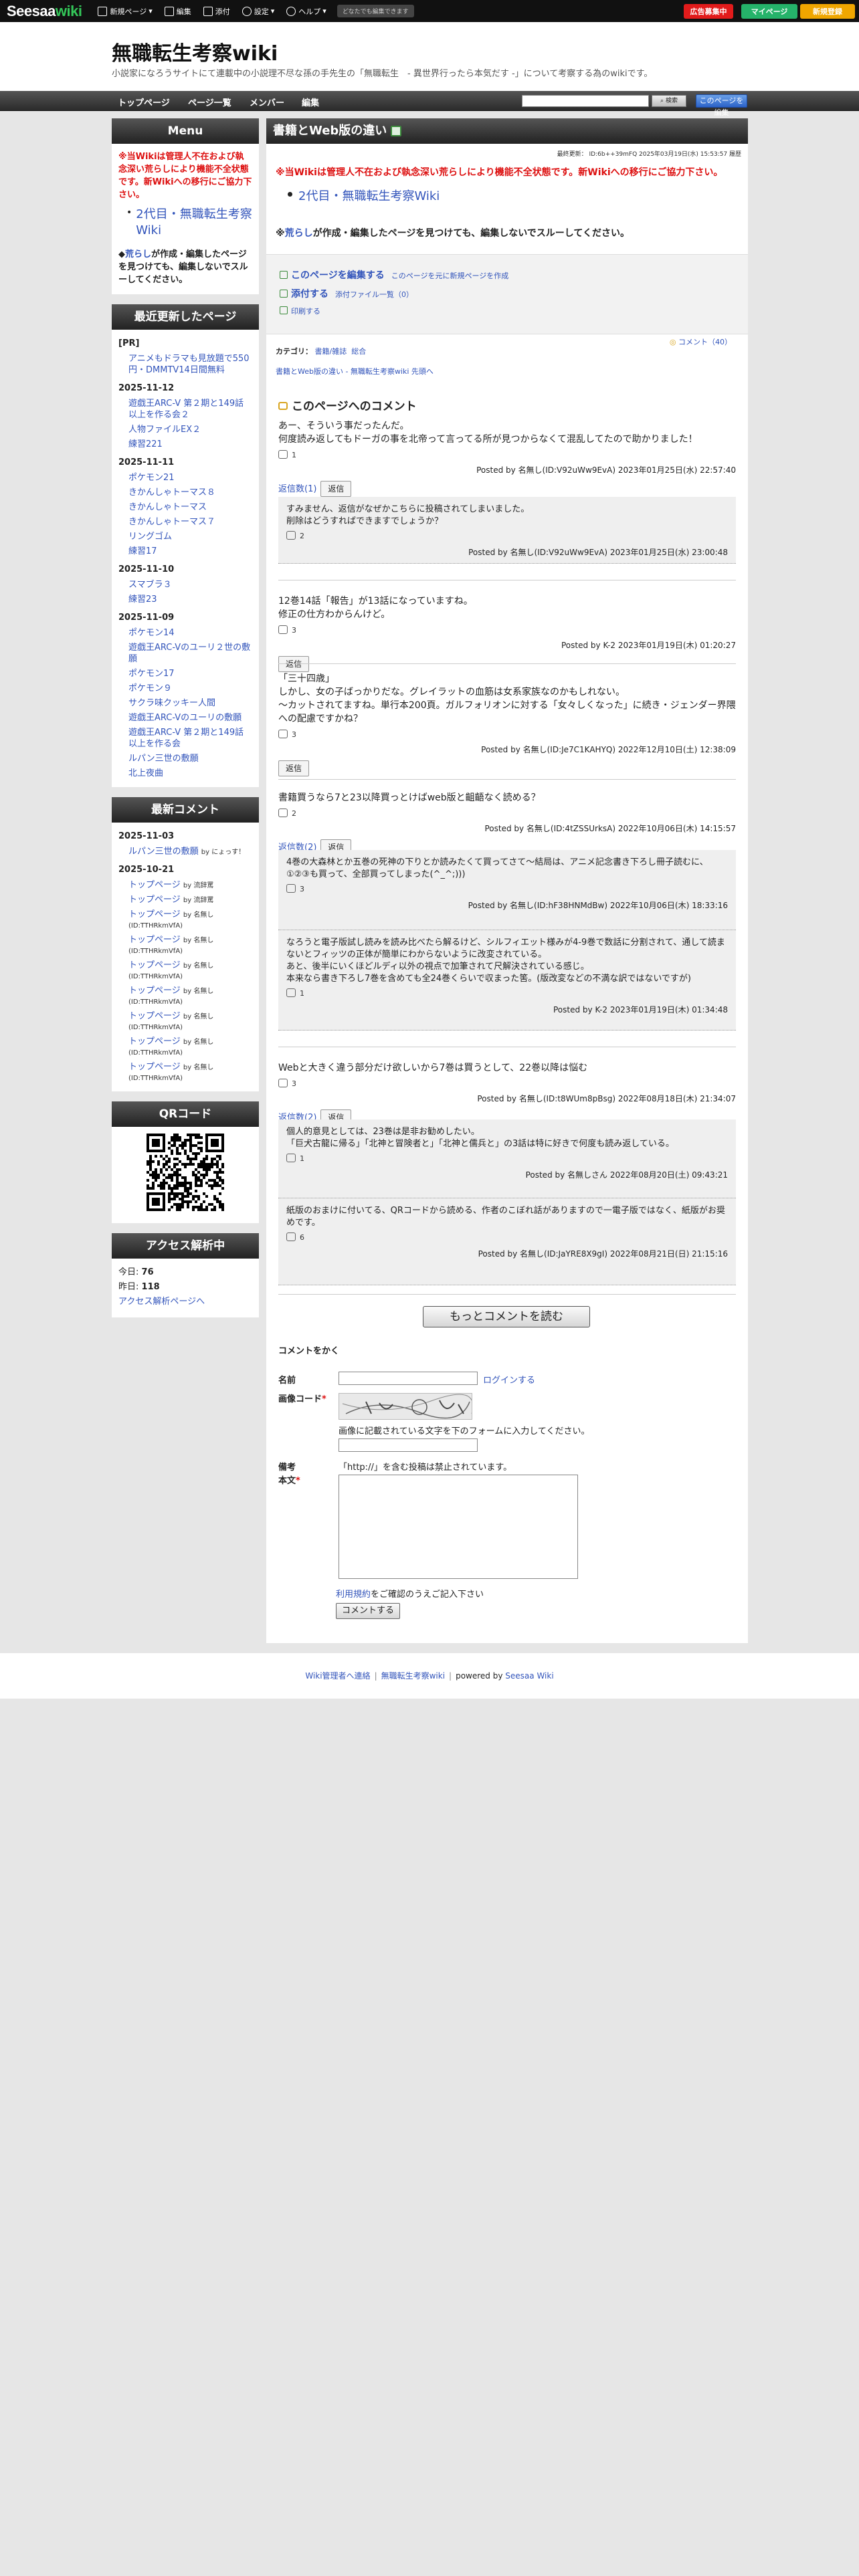  What do you see at coordinates (185, 365) in the screenshot?
I see `recent-page-link: アニメもドラマも見放題で550円・DMMTV14日間無料` at bounding box center [185, 365].